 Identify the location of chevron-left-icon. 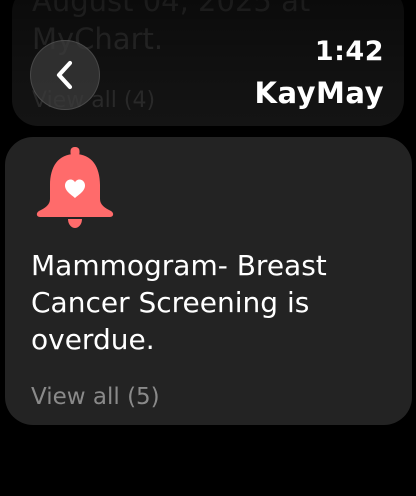
(64, 75).